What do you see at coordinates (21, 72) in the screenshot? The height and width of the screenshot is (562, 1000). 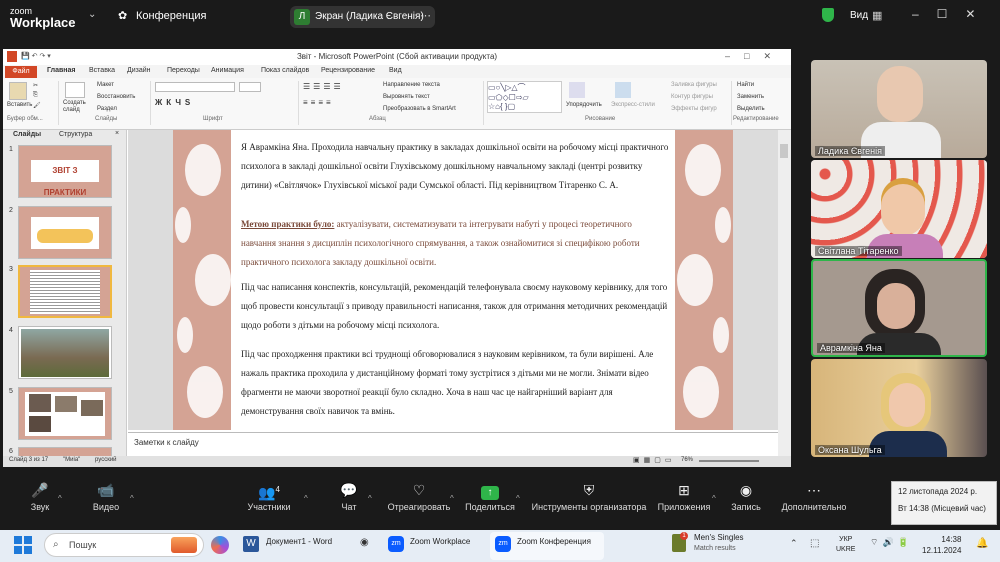 I see `tab-file: Файл` at bounding box center [21, 72].